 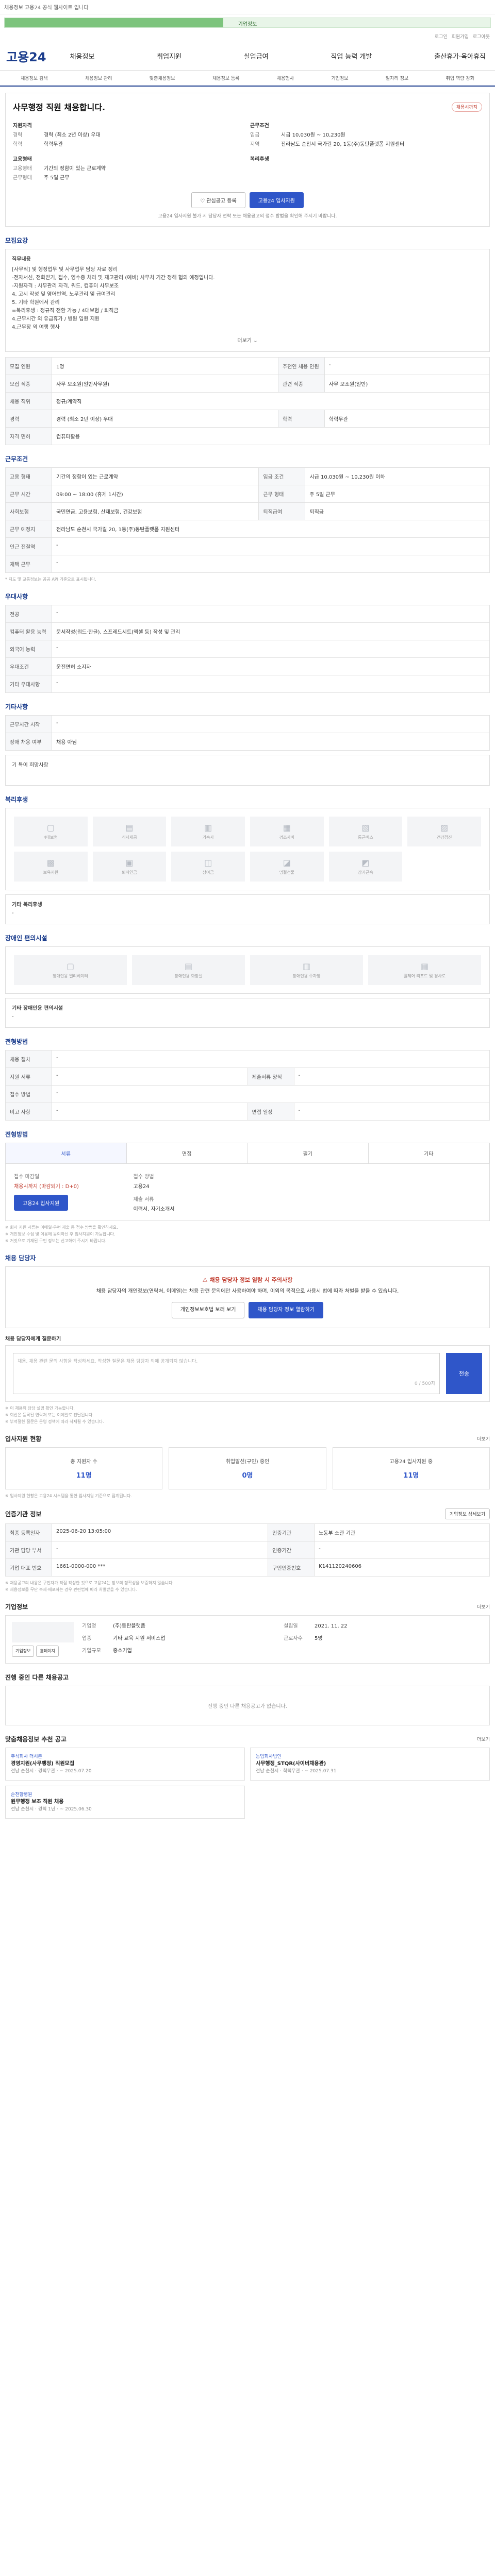 What do you see at coordinates (143, 1177) in the screenshot?
I see `method-label: 접수 방법` at bounding box center [143, 1177].